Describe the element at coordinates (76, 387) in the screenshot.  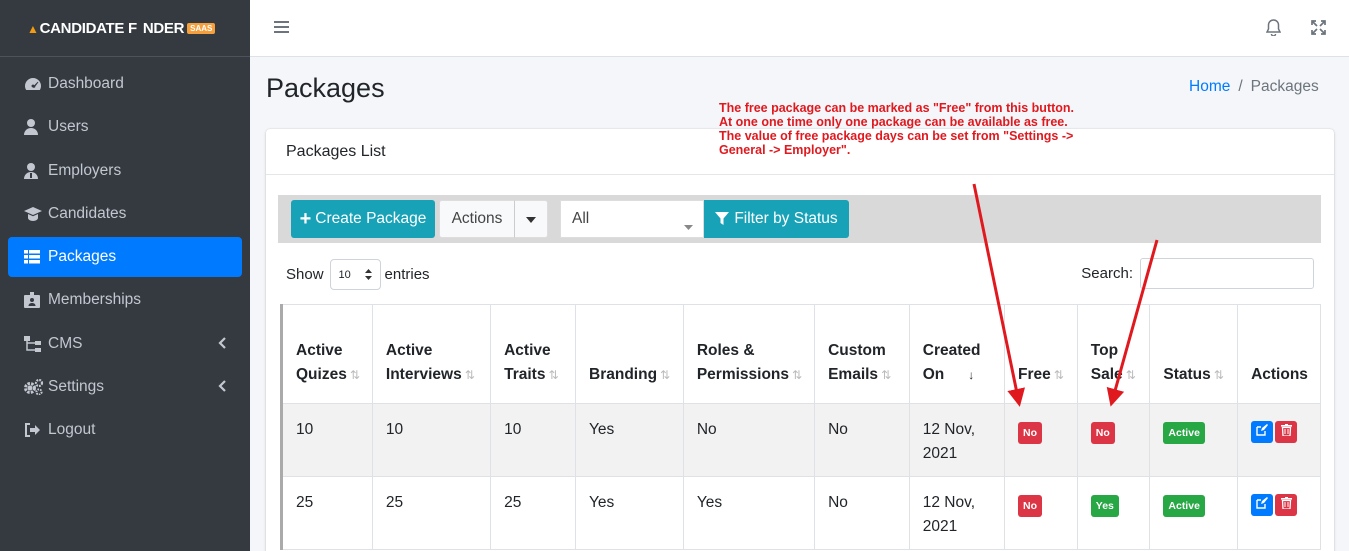
I see `sidebar-item-label: Settings` at that location.